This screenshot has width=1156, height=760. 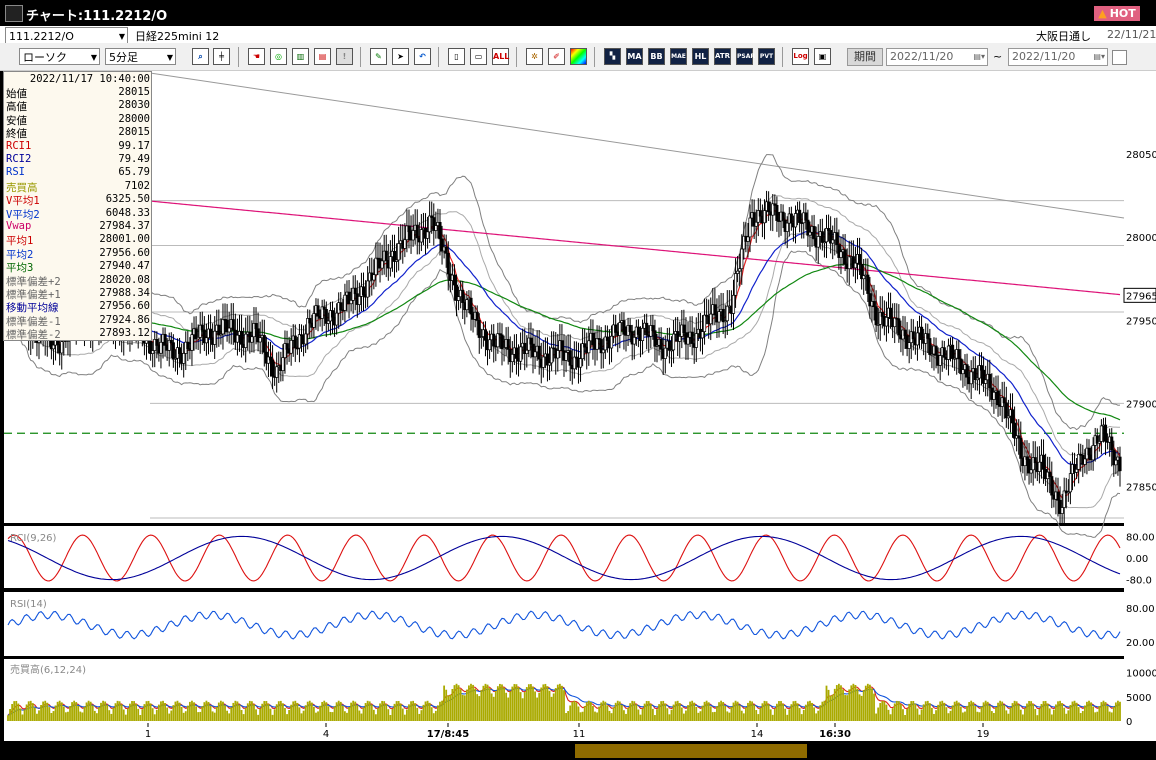 What do you see at coordinates (422, 56) in the screenshot?
I see `undo-icon: ↶` at bounding box center [422, 56].